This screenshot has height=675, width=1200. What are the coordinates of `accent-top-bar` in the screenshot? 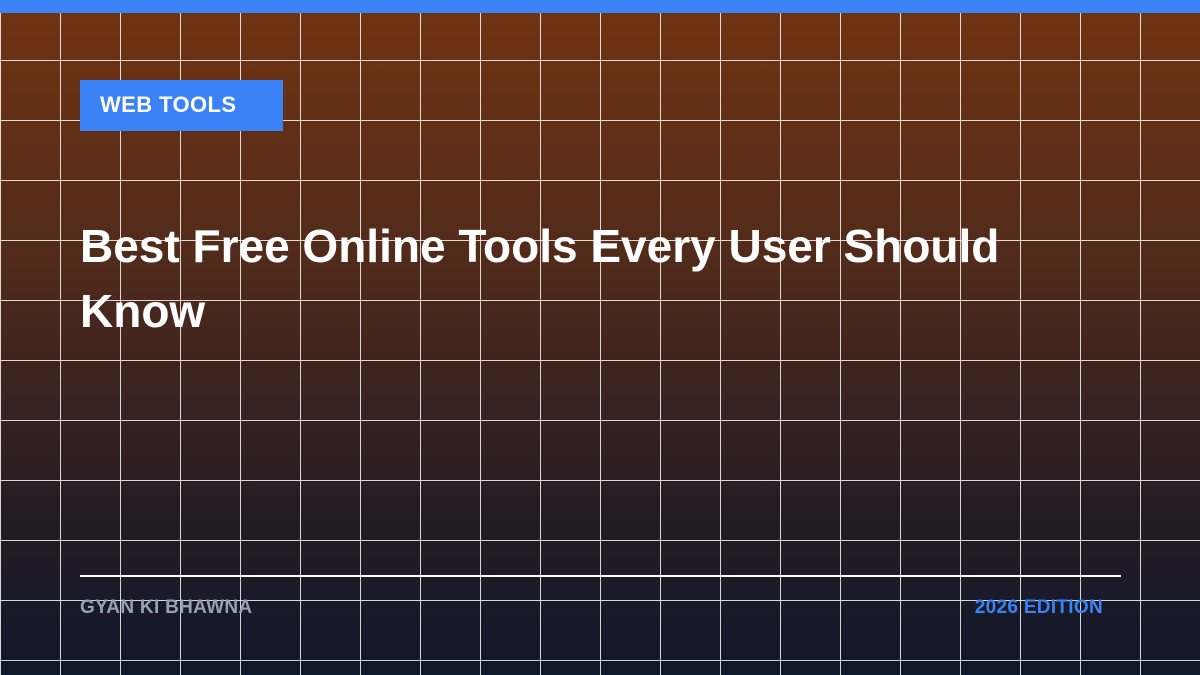 It's located at (600, 6).